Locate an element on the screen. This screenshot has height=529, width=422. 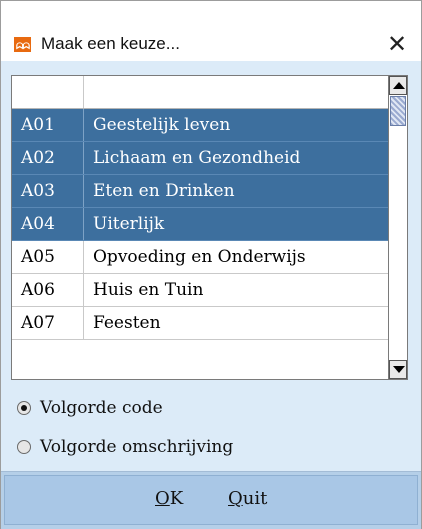
close-icon: ✕ is located at coordinates (397, 44).